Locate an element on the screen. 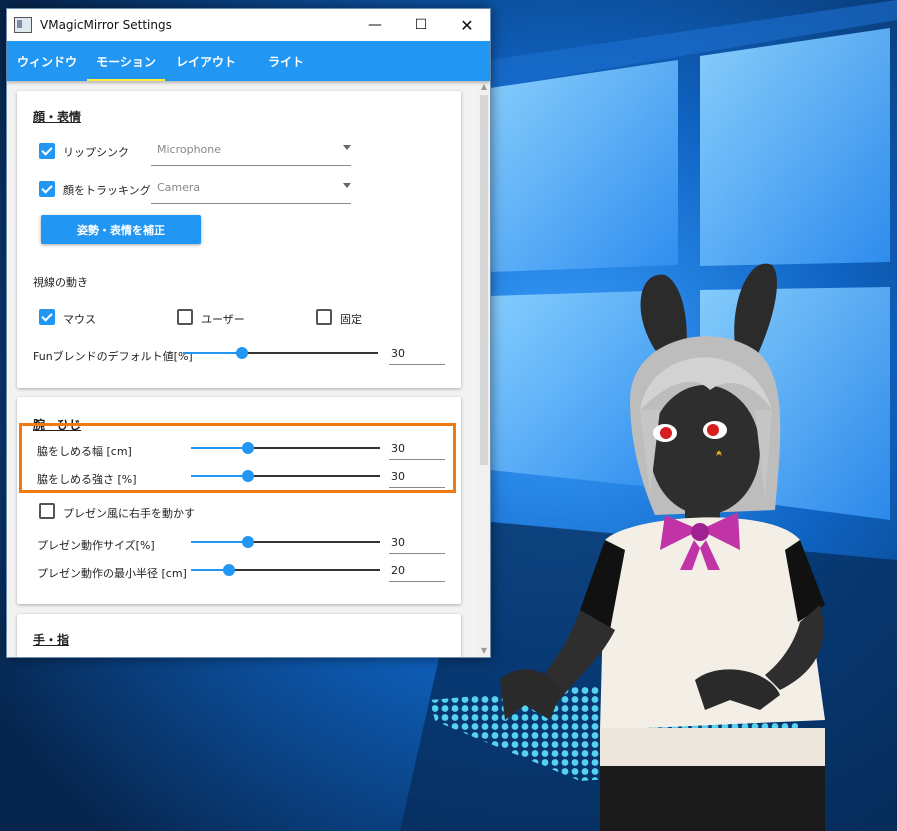 Image resolution: width=897 pixels, height=831 pixels. scrollbar-thumb is located at coordinates (484, 280).